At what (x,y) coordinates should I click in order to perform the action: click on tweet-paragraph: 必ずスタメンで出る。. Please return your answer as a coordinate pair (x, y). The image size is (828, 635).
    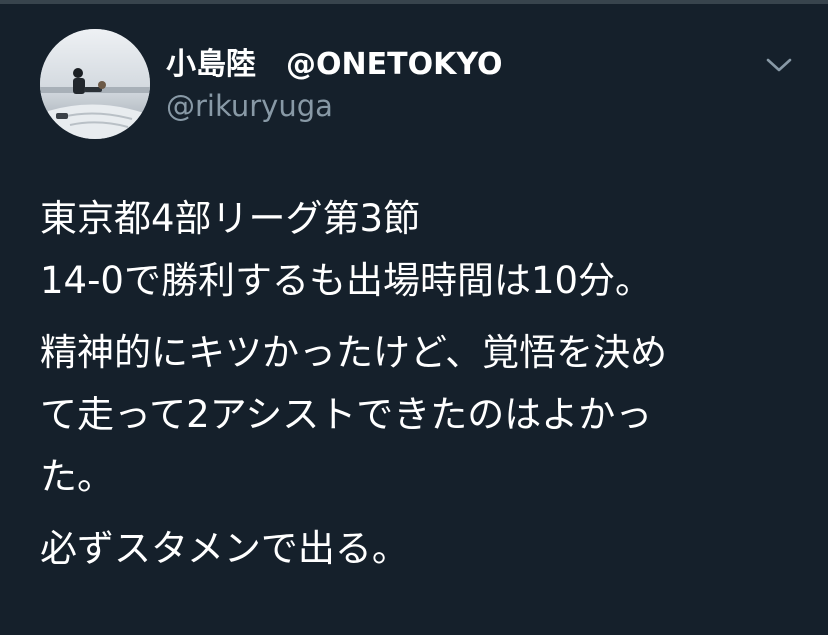
    Looking at the image, I should click on (420, 549).